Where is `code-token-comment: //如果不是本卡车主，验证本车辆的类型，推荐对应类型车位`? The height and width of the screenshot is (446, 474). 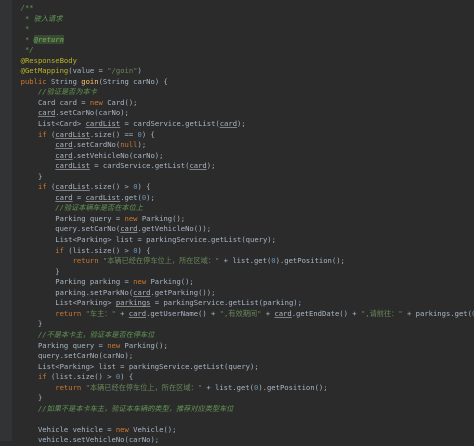 code-token-comment: //如果不是本卡车主，验证本车辆的类型，推荐对应类型车位 is located at coordinates (123, 408).